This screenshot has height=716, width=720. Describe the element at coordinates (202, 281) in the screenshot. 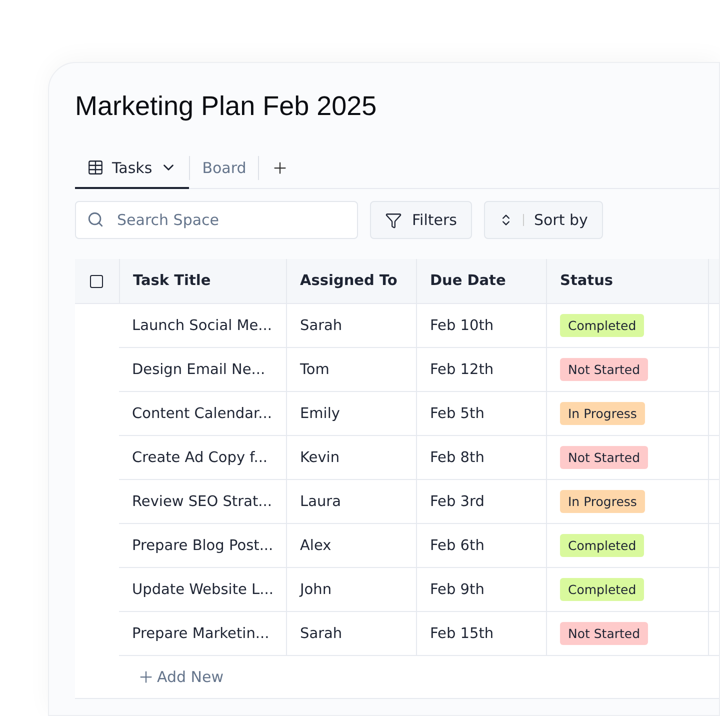

I see `column-header: Task Title` at that location.